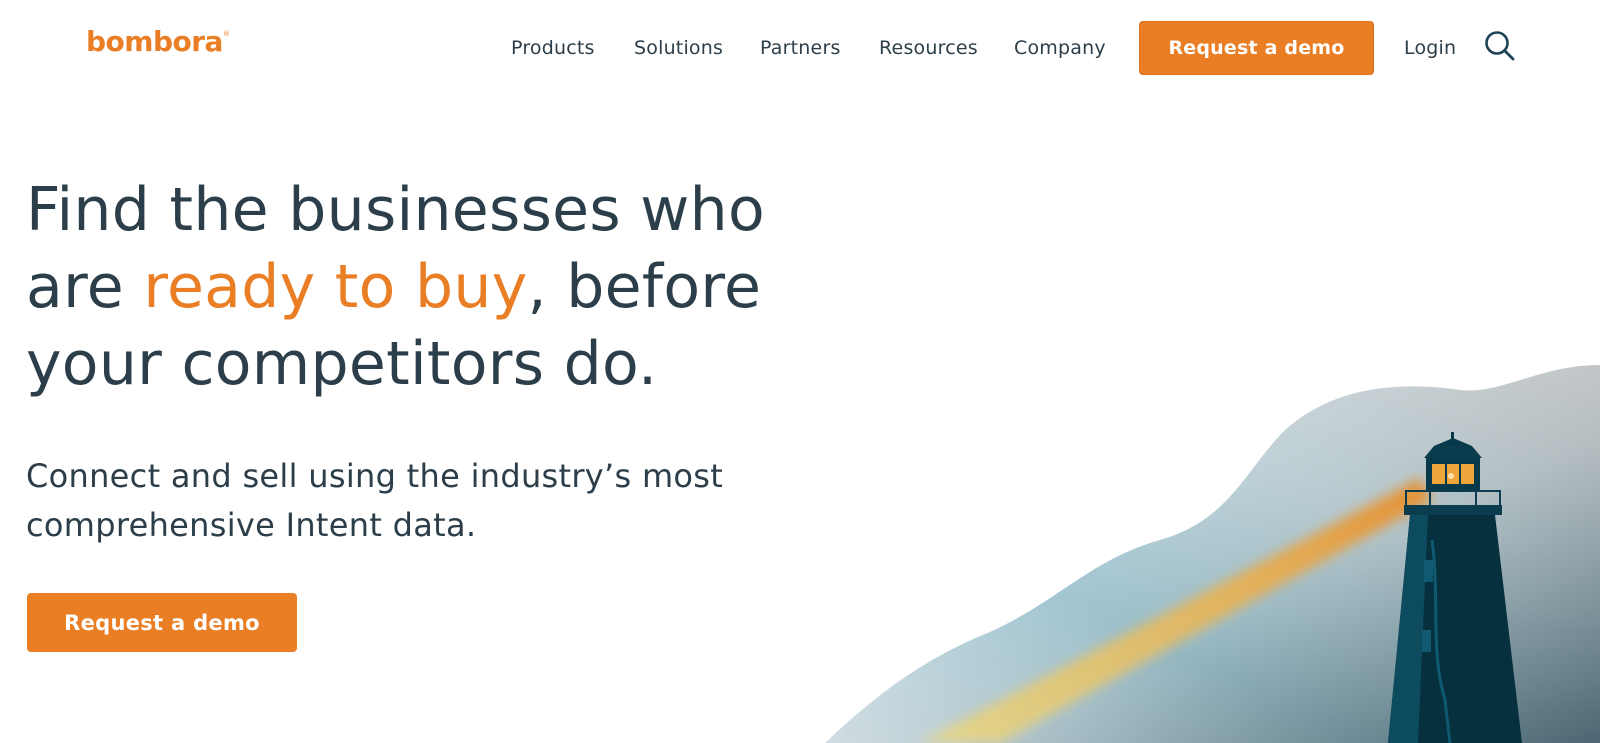  What do you see at coordinates (162, 622) in the screenshot?
I see `request-demo-hero-button: Request a demo` at bounding box center [162, 622].